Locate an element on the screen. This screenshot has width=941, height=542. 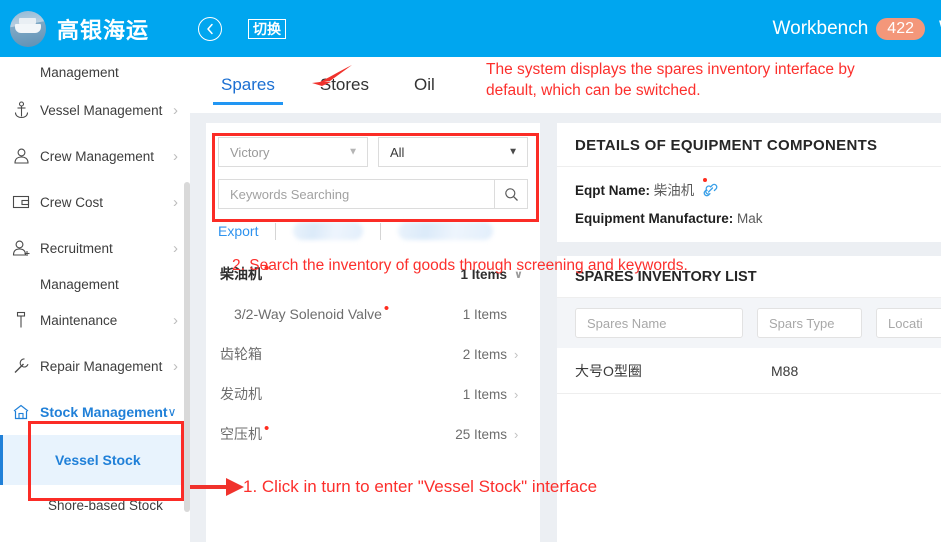
spares-type-cell: M88 is located at coordinates (785, 370).